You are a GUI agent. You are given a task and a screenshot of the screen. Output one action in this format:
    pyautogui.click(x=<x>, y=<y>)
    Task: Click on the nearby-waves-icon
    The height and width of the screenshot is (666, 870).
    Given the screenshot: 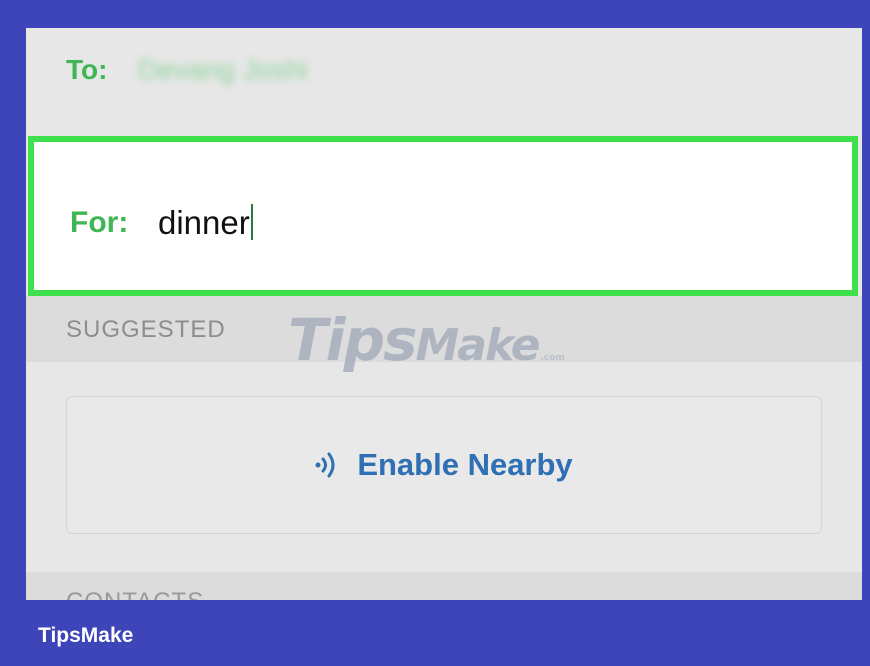 What is the action you would take?
    pyautogui.click(x=327, y=465)
    